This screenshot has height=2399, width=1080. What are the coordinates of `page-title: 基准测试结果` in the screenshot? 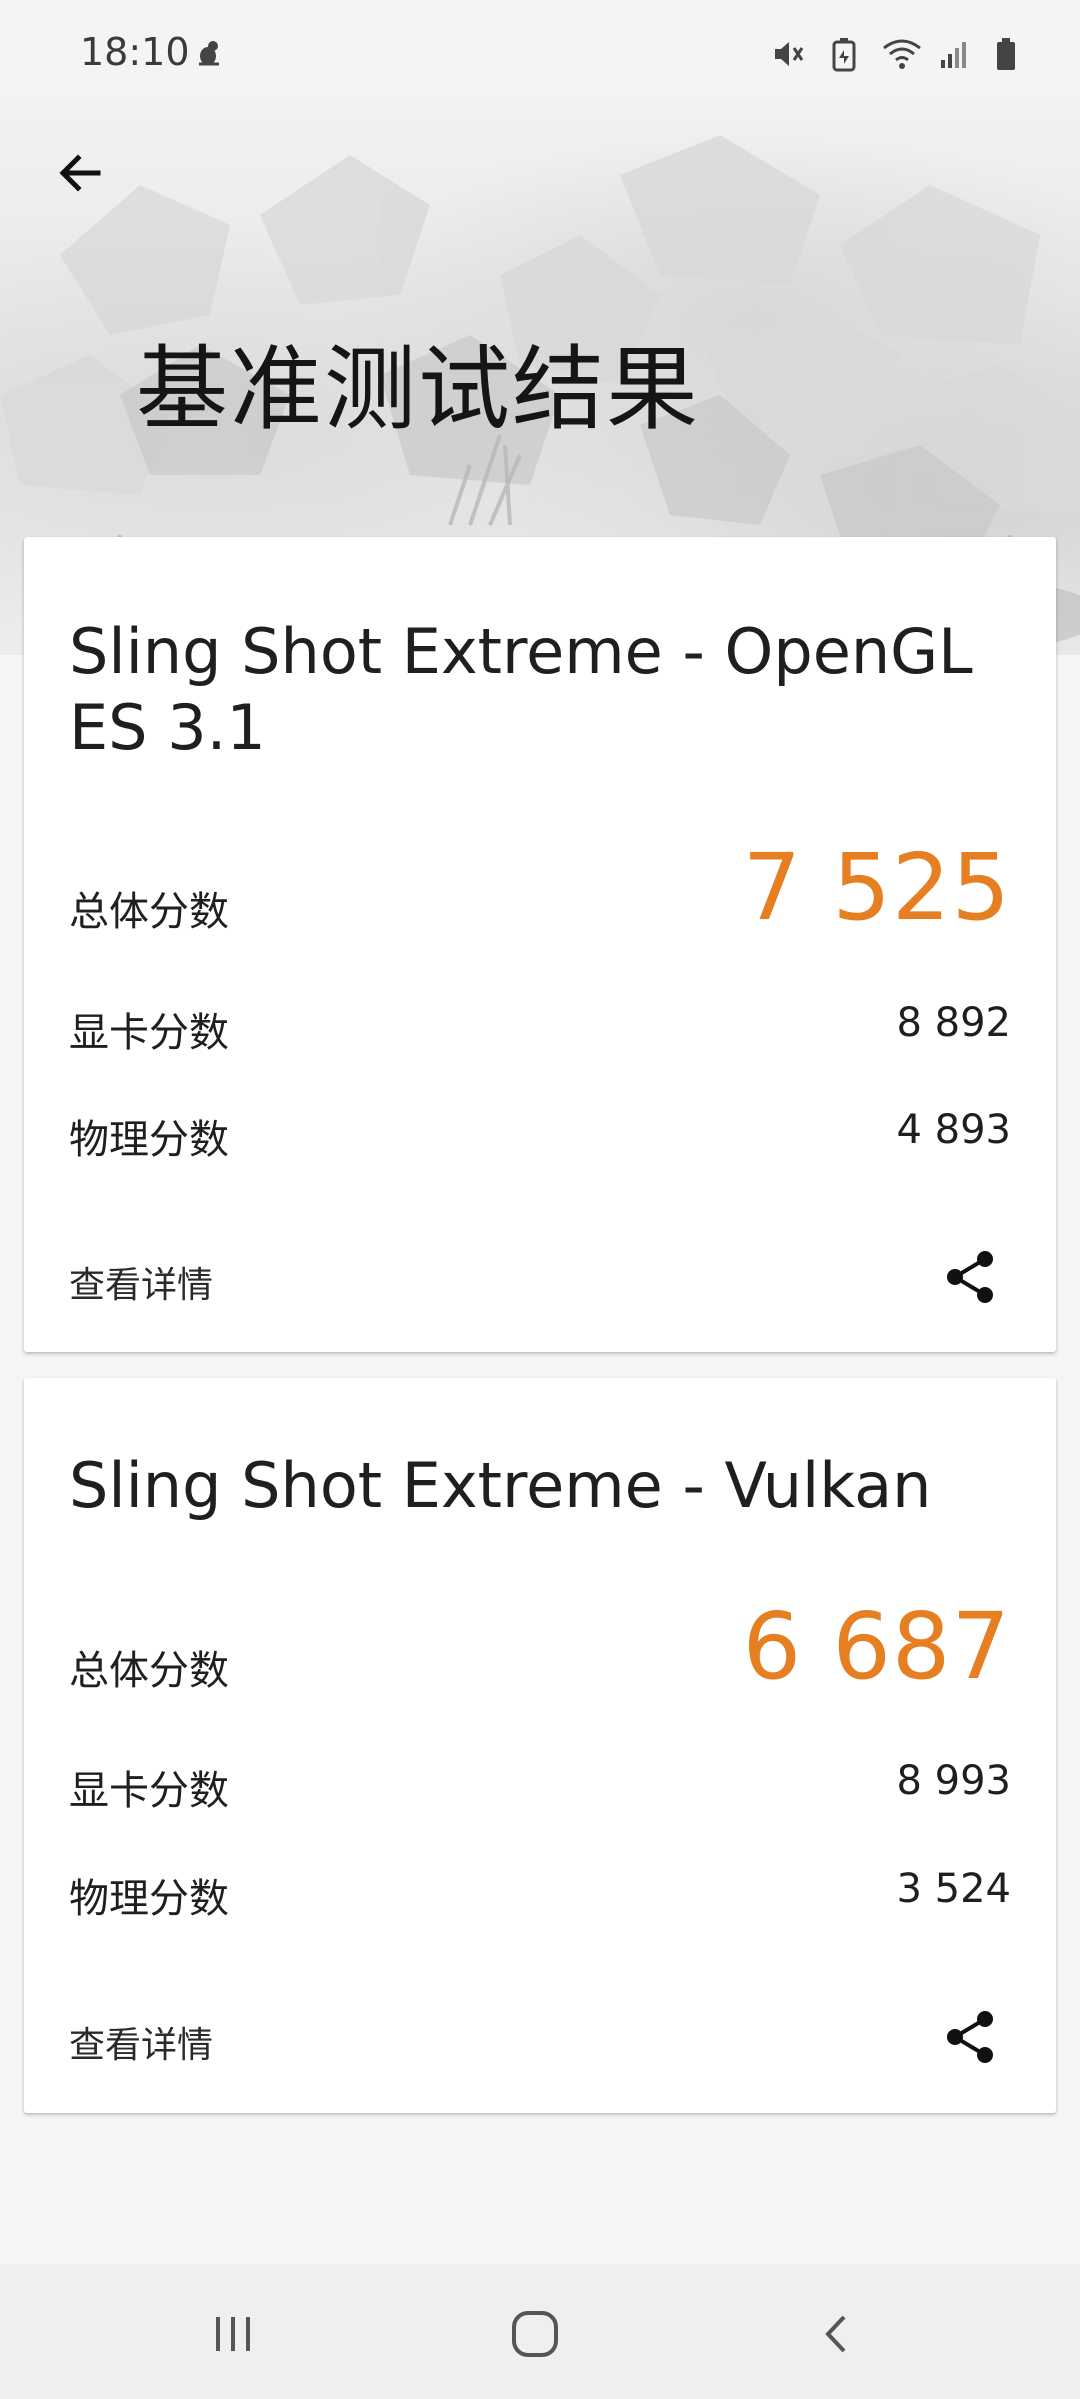 It's located at (418, 389).